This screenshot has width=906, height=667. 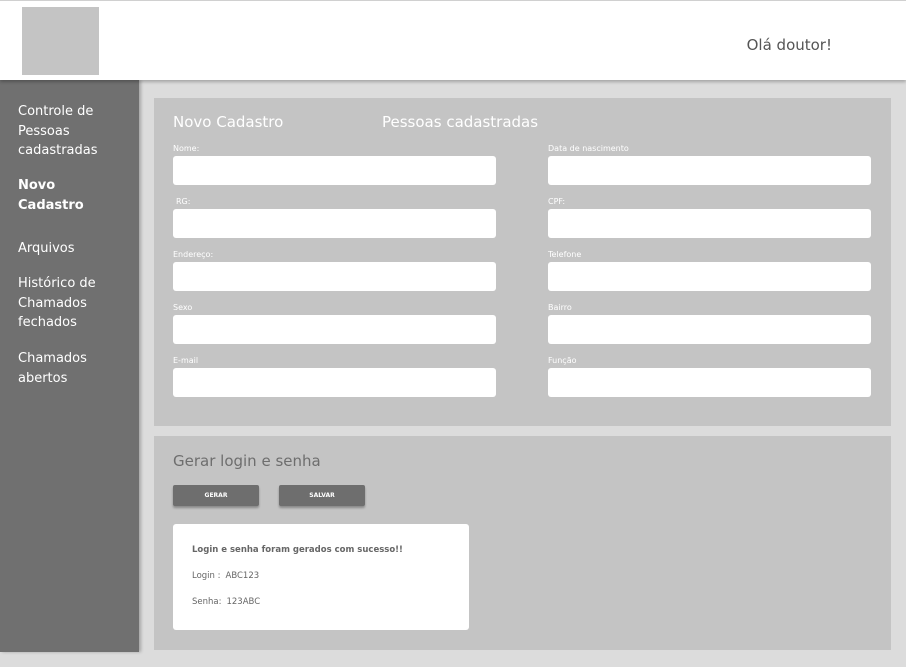 What do you see at coordinates (709, 223) in the screenshot?
I see `cpf-field` at bounding box center [709, 223].